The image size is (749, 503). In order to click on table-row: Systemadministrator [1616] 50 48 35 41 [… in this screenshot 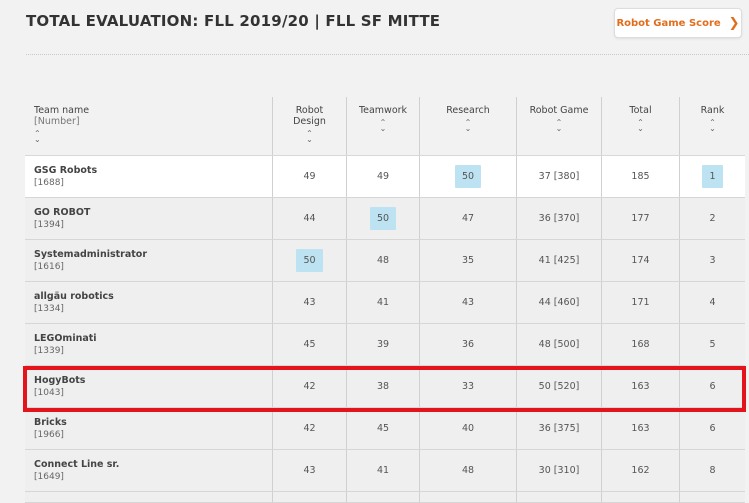, I will do `click(385, 261)`.